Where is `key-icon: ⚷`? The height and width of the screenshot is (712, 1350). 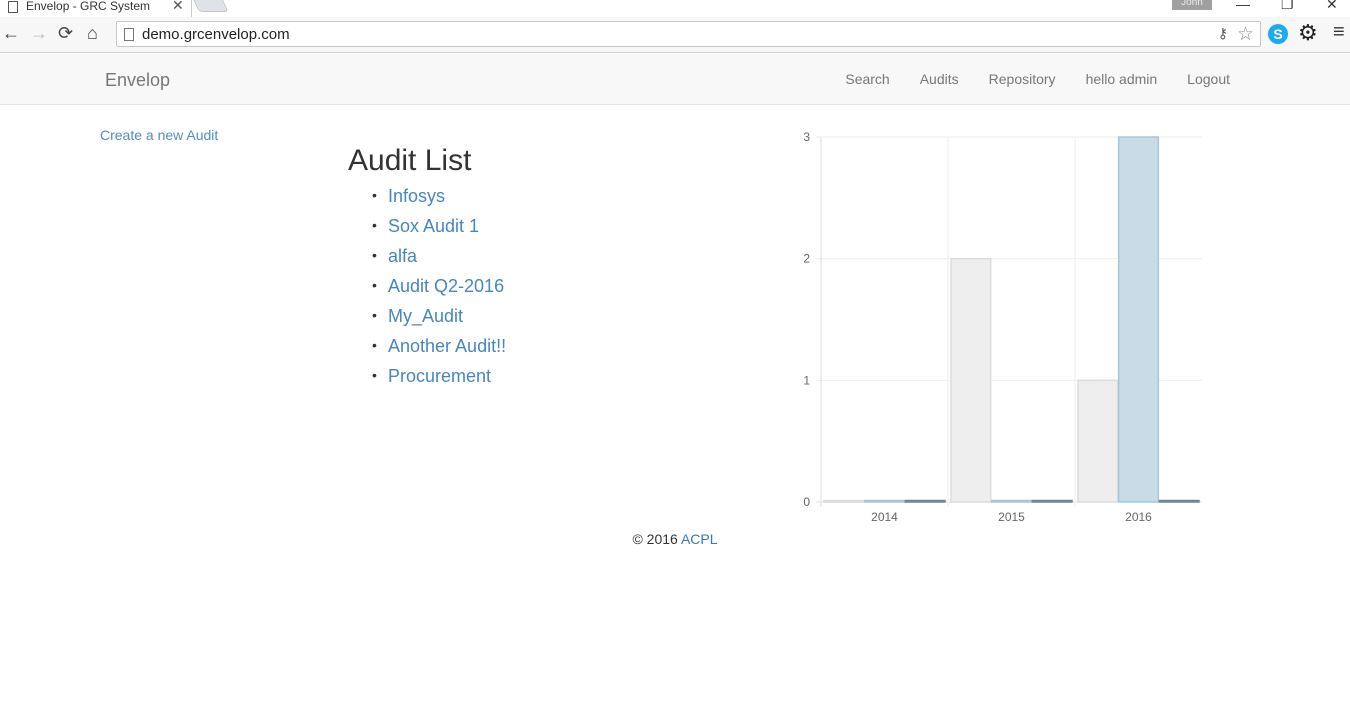
key-icon: ⚷ is located at coordinates (1223, 33).